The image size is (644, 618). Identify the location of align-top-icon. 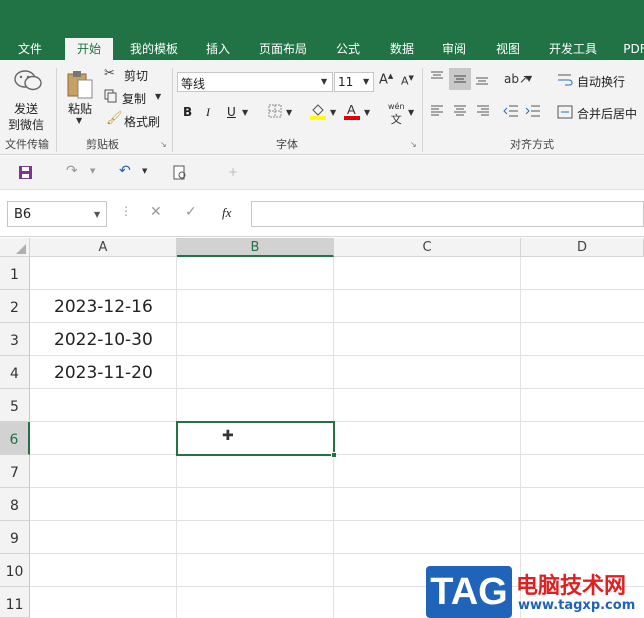
(437, 78).